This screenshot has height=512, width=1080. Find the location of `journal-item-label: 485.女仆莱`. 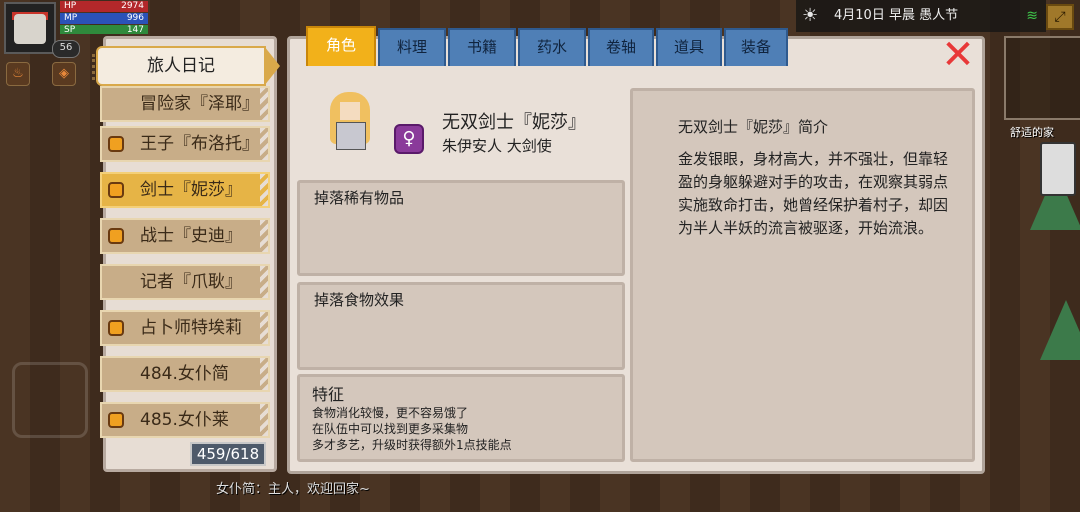

journal-item-label: 485.女仆莱 is located at coordinates (184, 420).